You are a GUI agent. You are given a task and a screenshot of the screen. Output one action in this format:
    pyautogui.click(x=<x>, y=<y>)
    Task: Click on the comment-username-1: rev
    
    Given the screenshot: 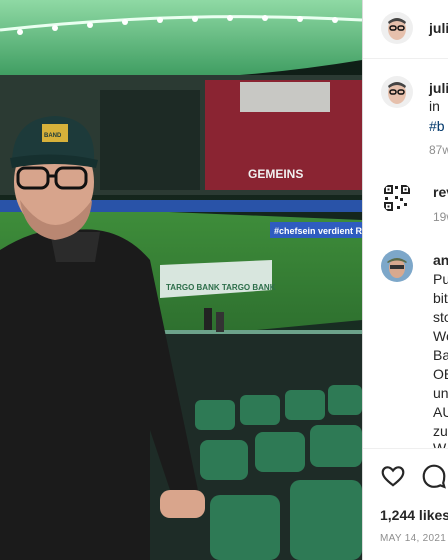 What is the action you would take?
    pyautogui.click(x=440, y=192)
    